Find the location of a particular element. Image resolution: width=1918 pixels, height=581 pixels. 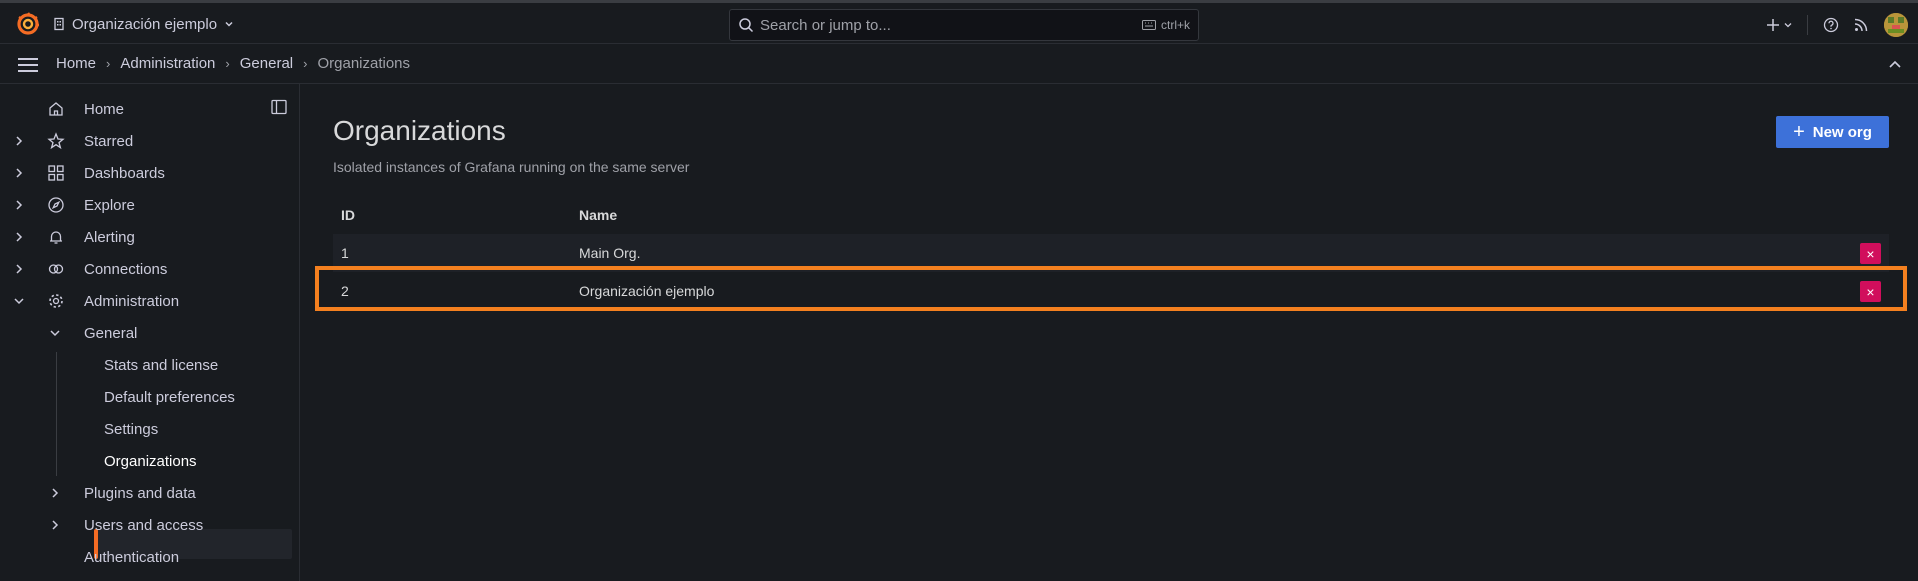

sidebar-item-administration: Administration is located at coordinates (150, 301).